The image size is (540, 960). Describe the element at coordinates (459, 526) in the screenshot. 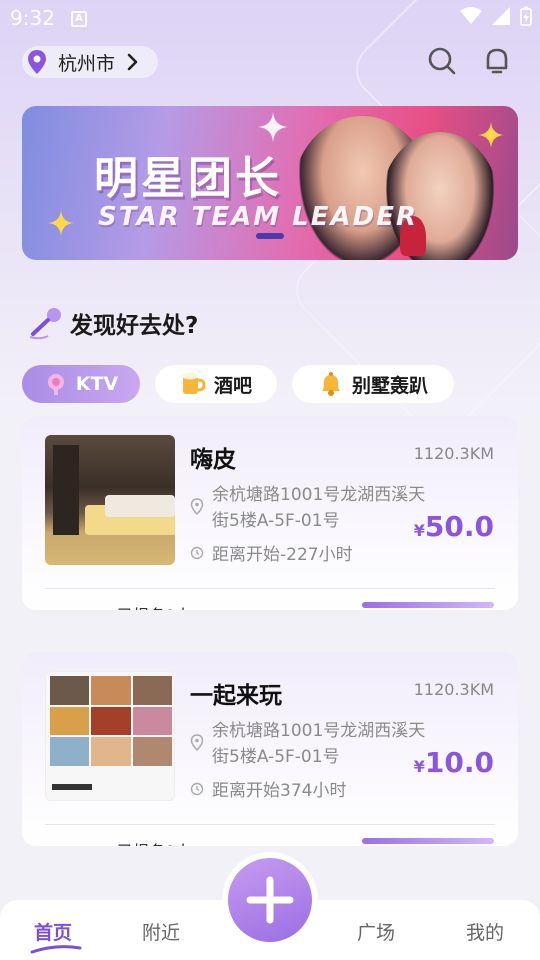

I see `price-value: 50.0` at that location.